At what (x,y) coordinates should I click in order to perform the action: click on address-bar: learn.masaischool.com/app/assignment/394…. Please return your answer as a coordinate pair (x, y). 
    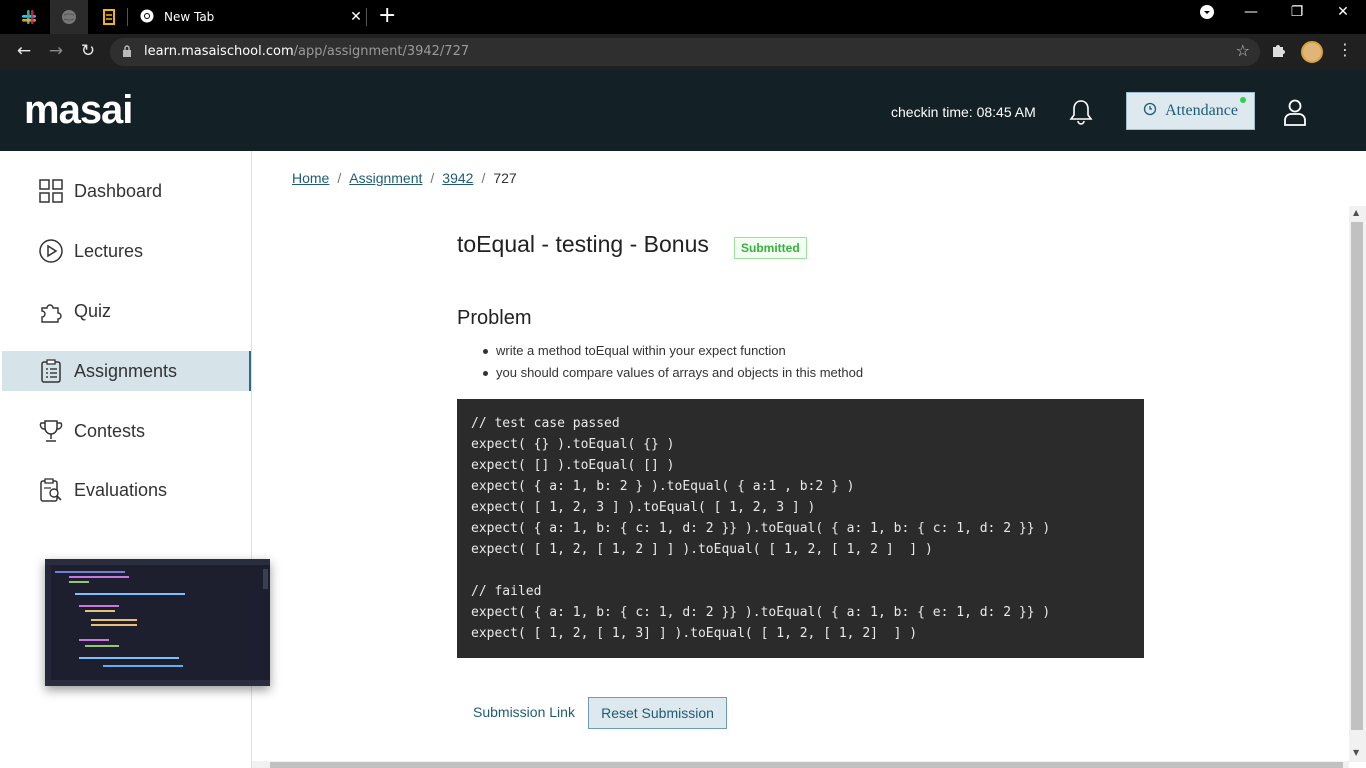
    Looking at the image, I should click on (685, 52).